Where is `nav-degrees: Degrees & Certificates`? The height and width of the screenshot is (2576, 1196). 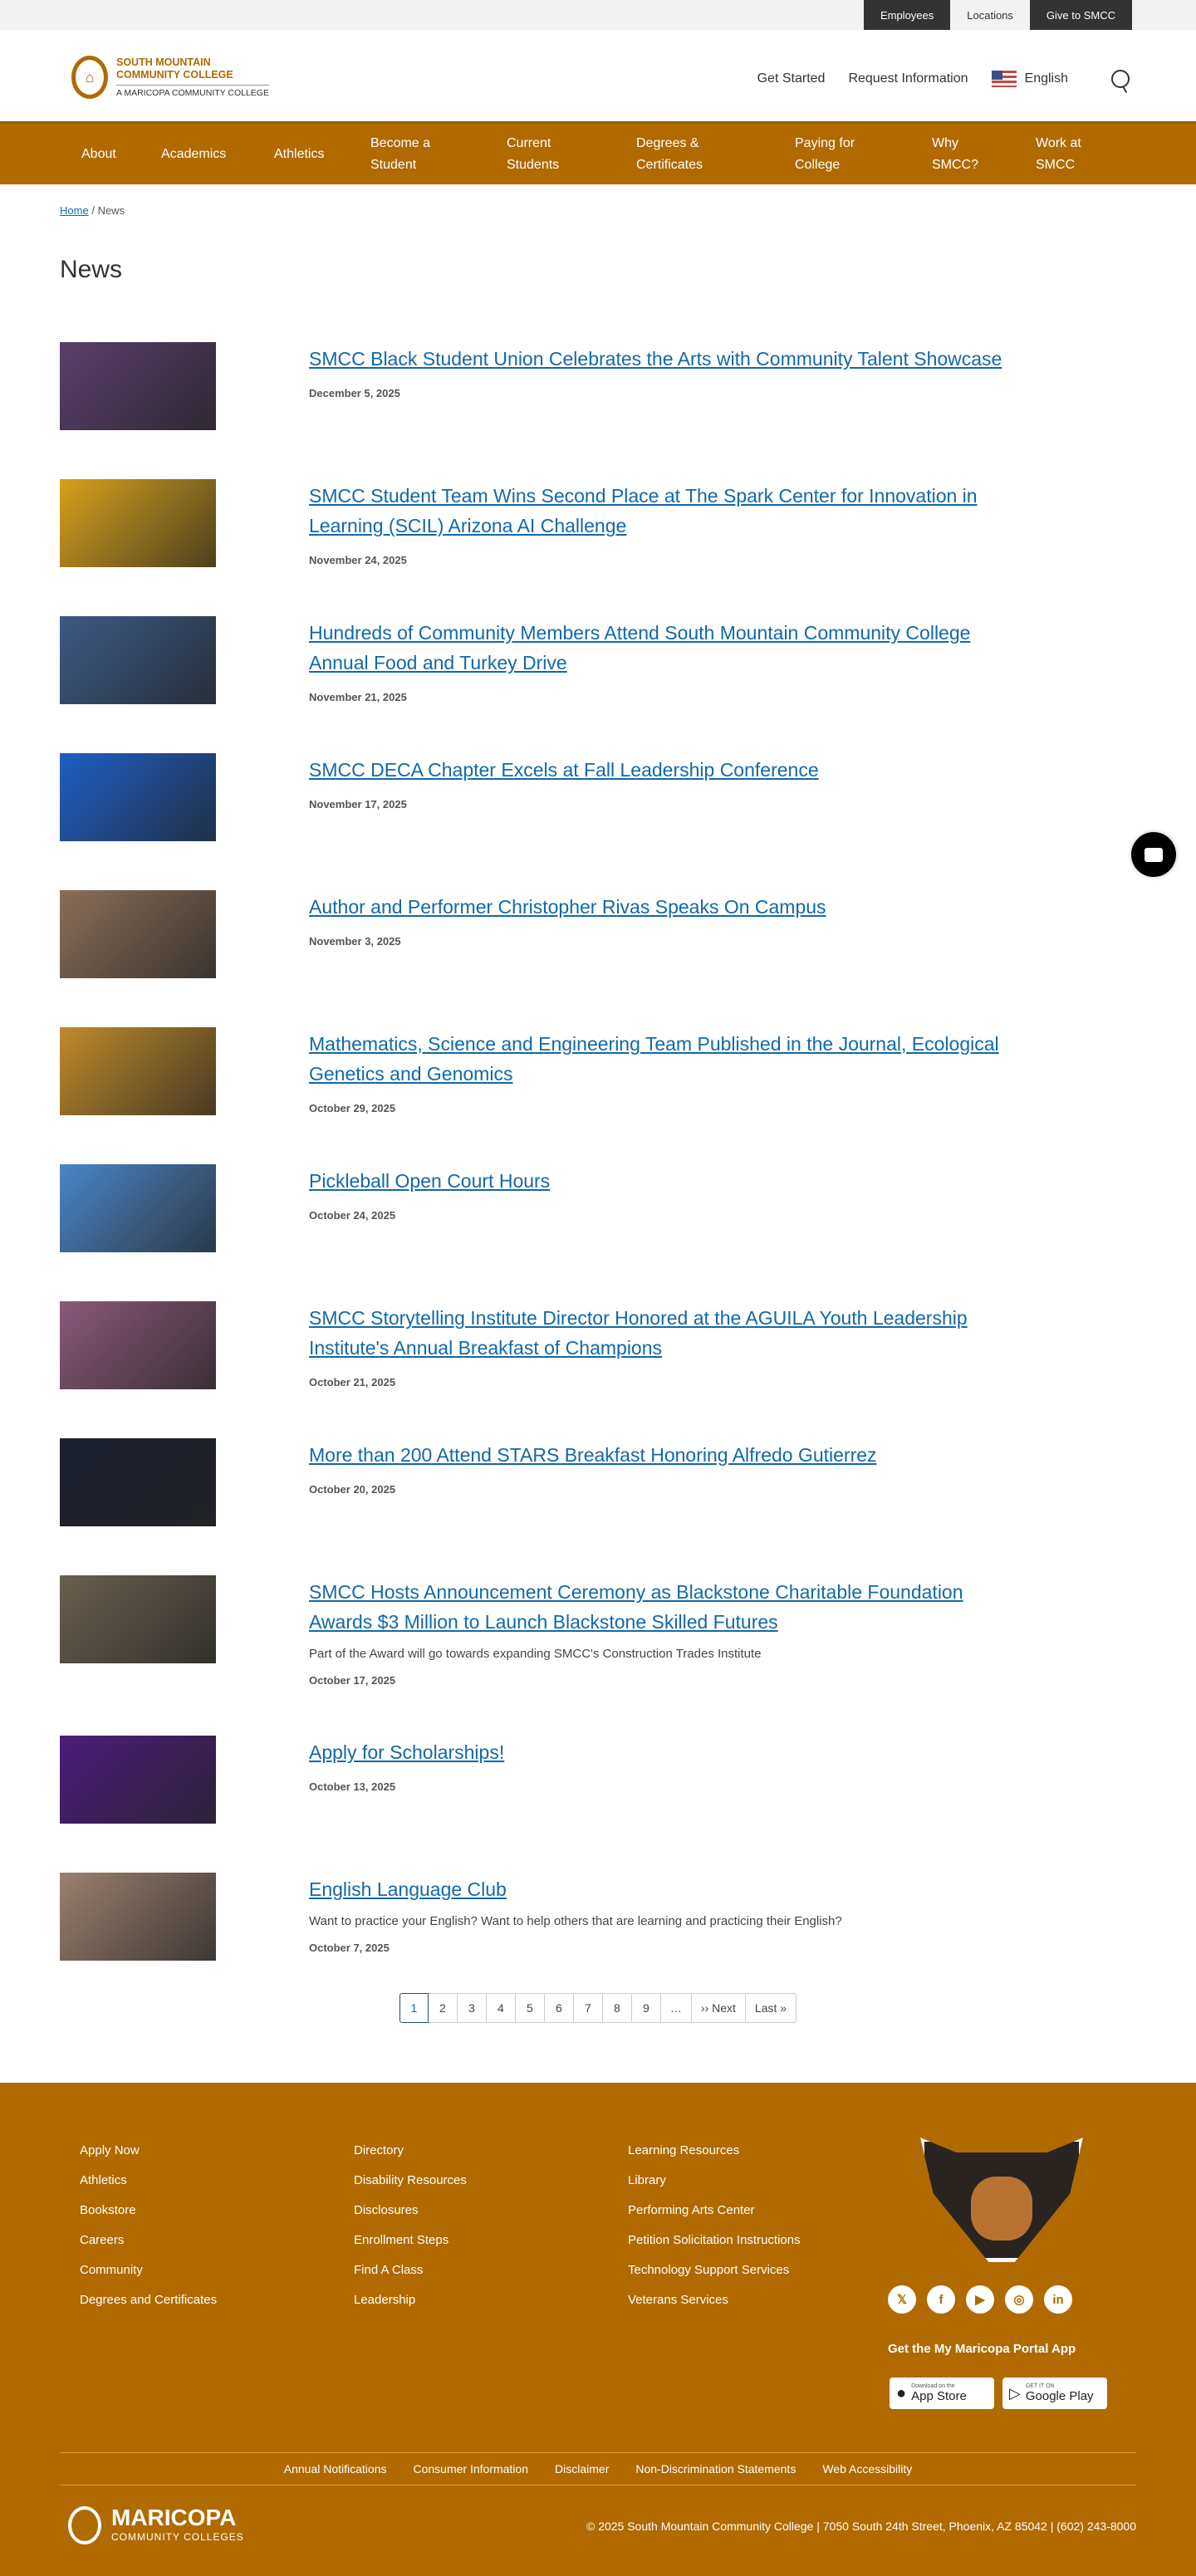
nav-degrees: Degrees & Certificates is located at coordinates (716, 155).